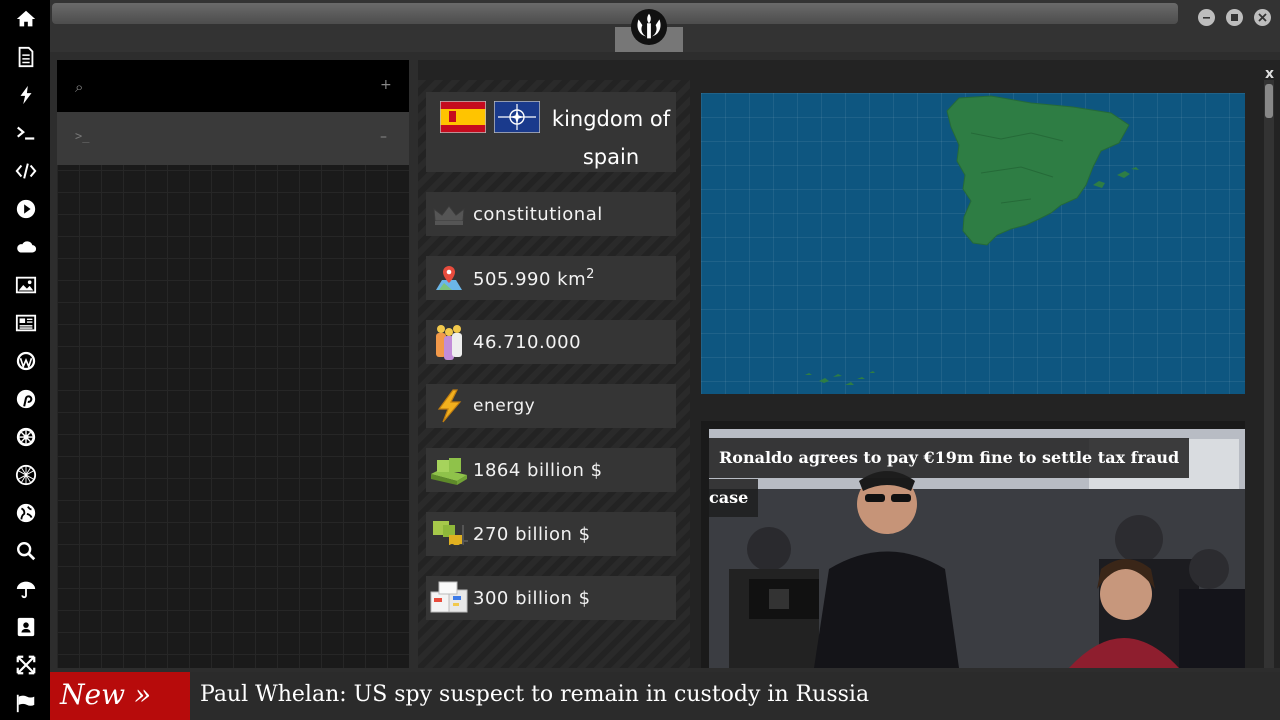 The image size is (1280, 720). I want to click on area-unit-exponent: 2, so click(590, 274).